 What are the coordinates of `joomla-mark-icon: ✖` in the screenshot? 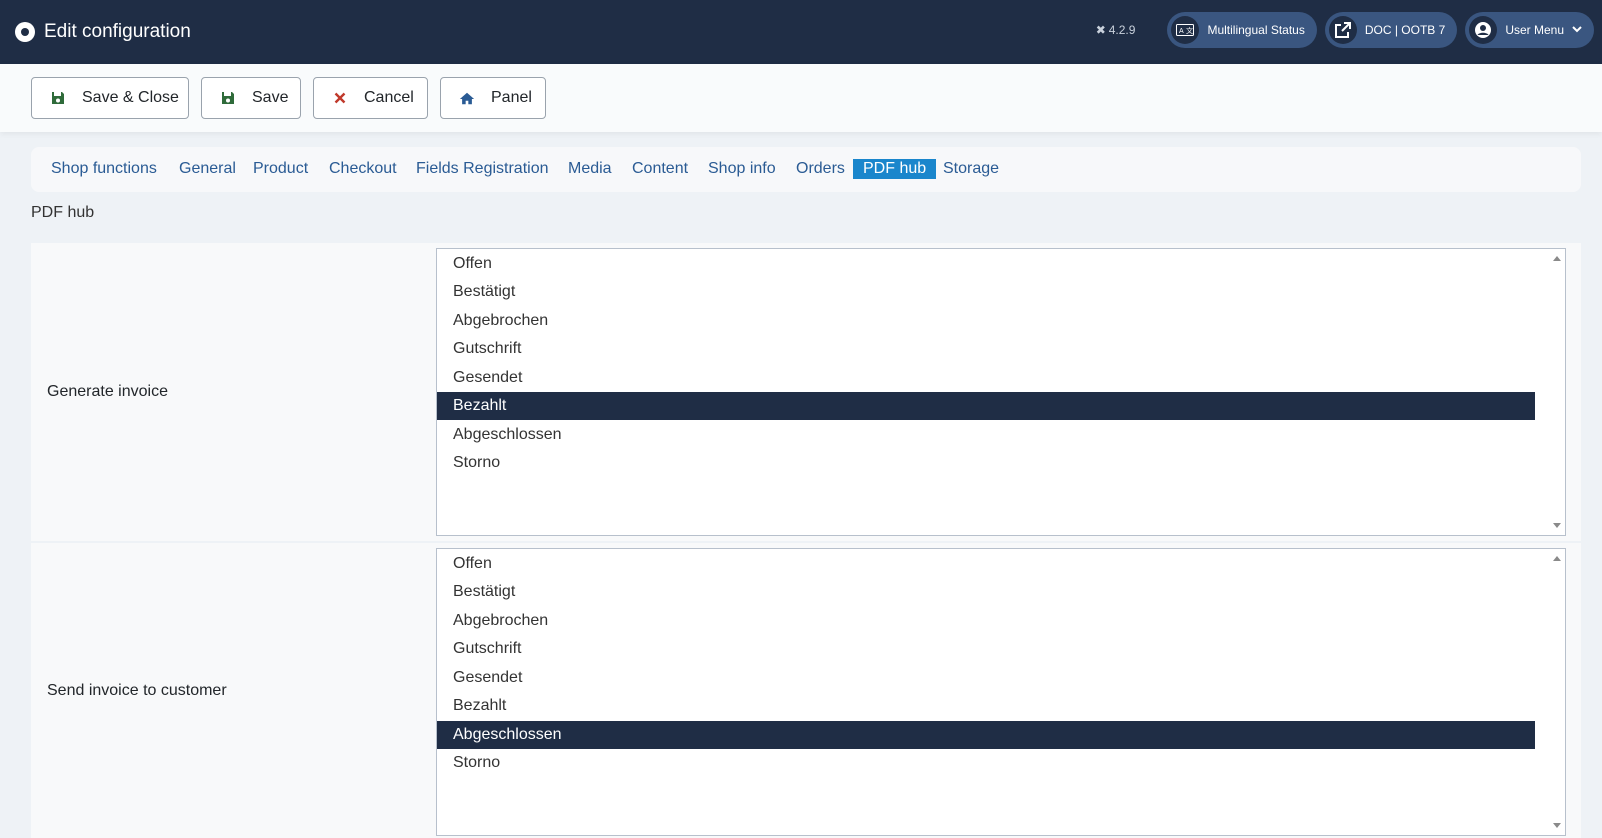 It's located at (1100, 30).